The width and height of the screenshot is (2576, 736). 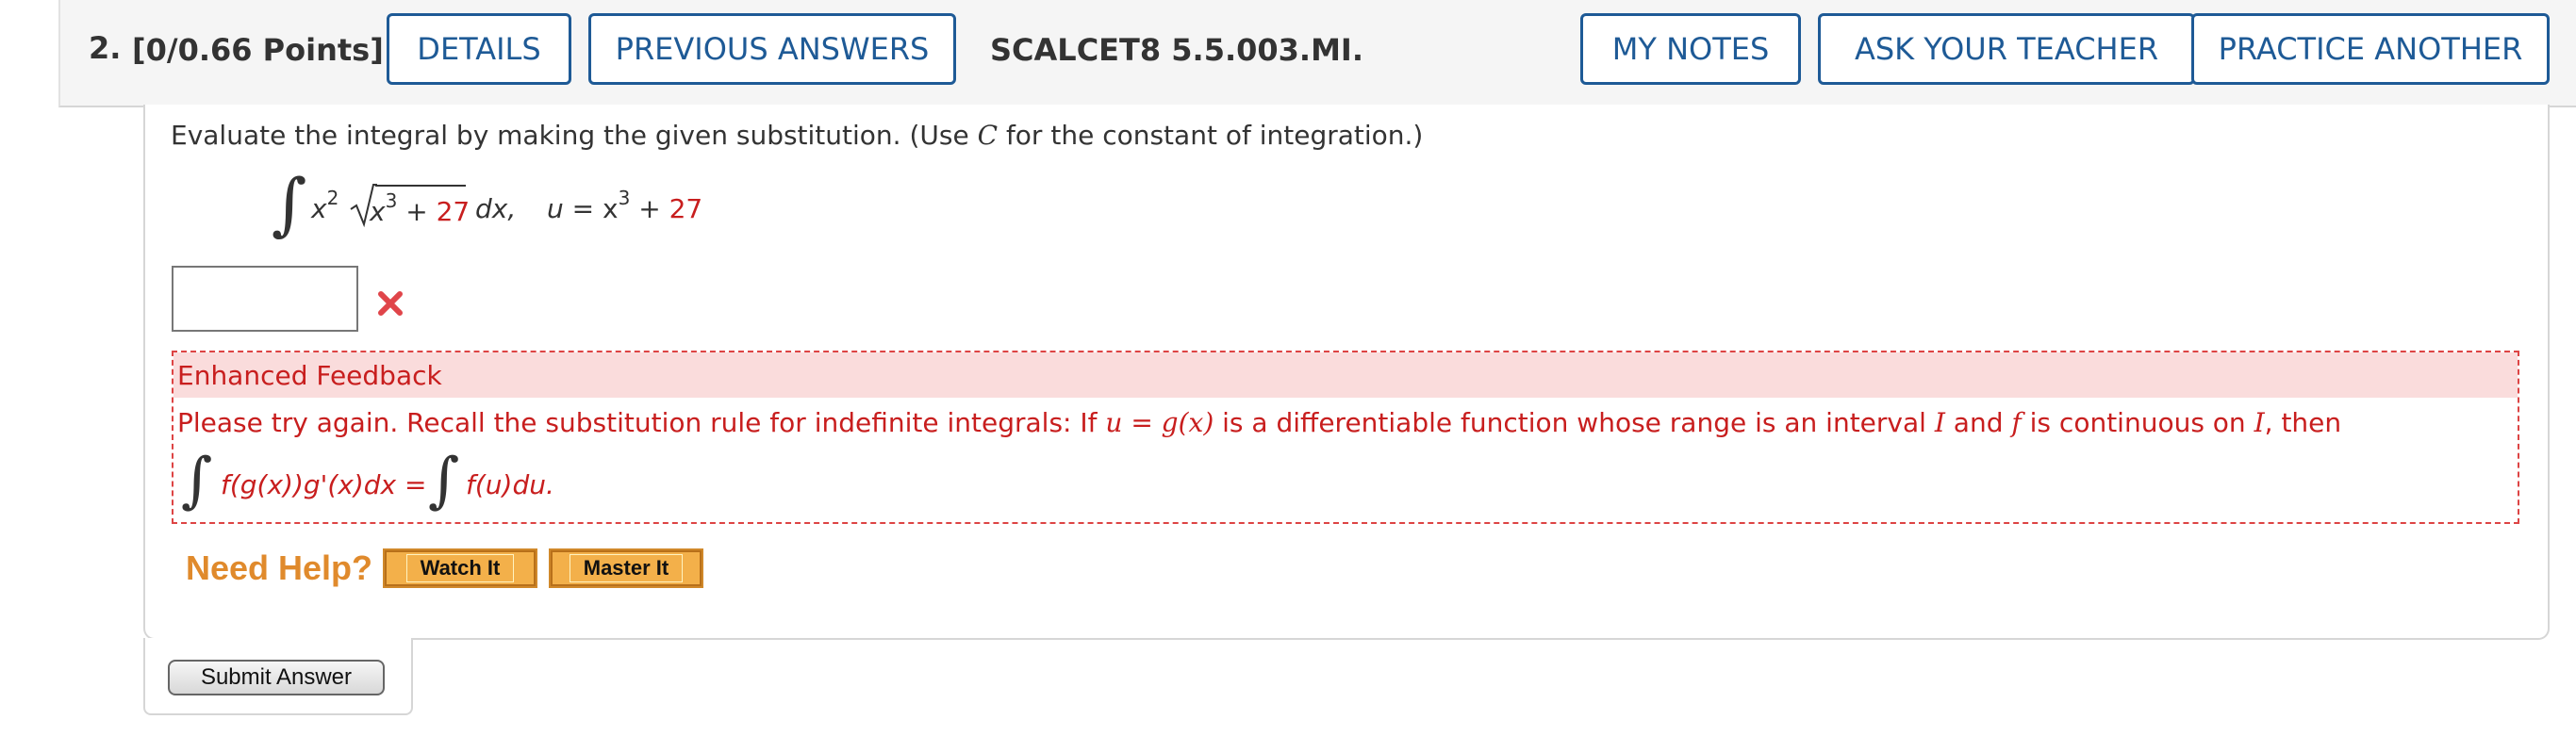 What do you see at coordinates (510, 485) in the screenshot?
I see `rule-right: f(u)du.` at bounding box center [510, 485].